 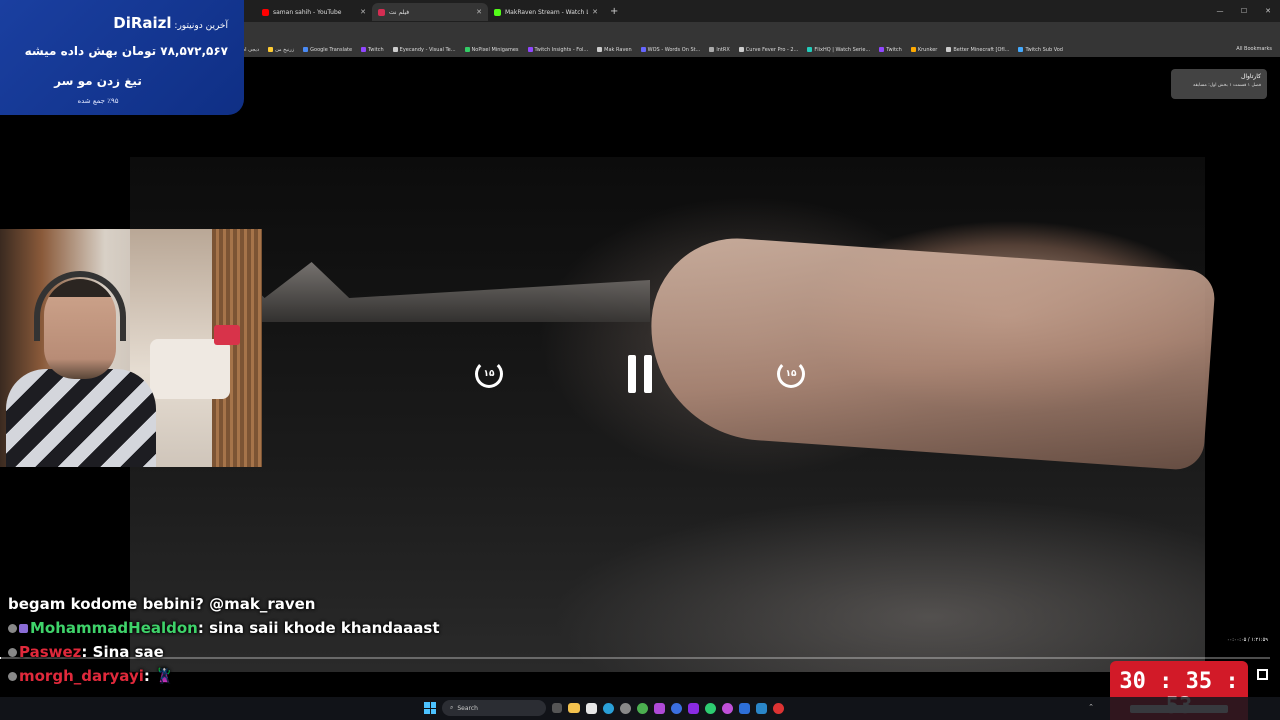 I want to click on chat-message: Paswez: Sina sae, so click(x=224, y=652).